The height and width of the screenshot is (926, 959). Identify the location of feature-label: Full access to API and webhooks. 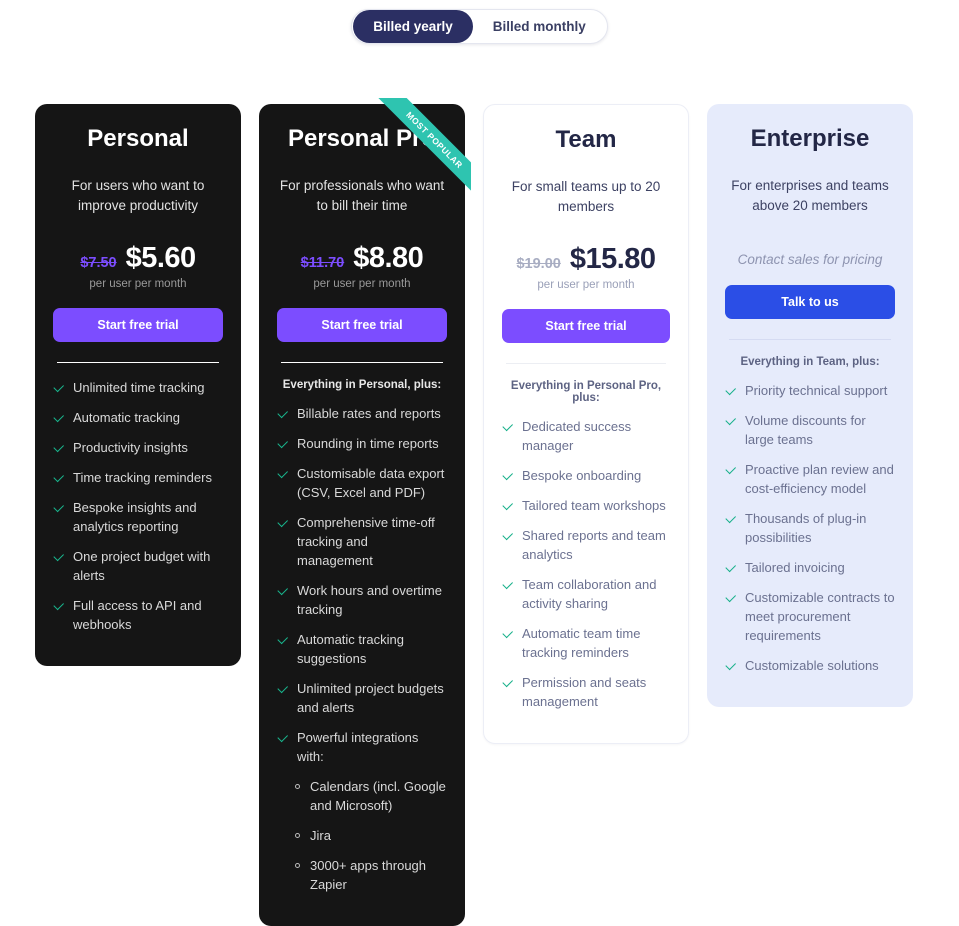
(137, 615).